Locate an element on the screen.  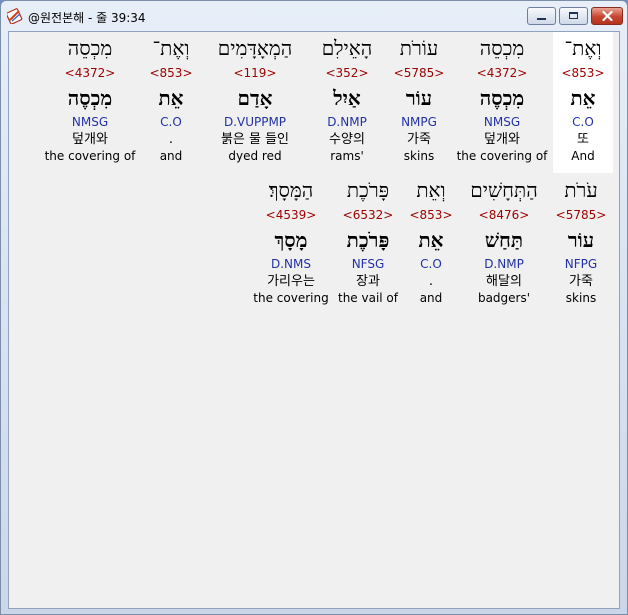
word-block: וְאֵת <853> אֵת C.O . and is located at coordinates (431, 240).